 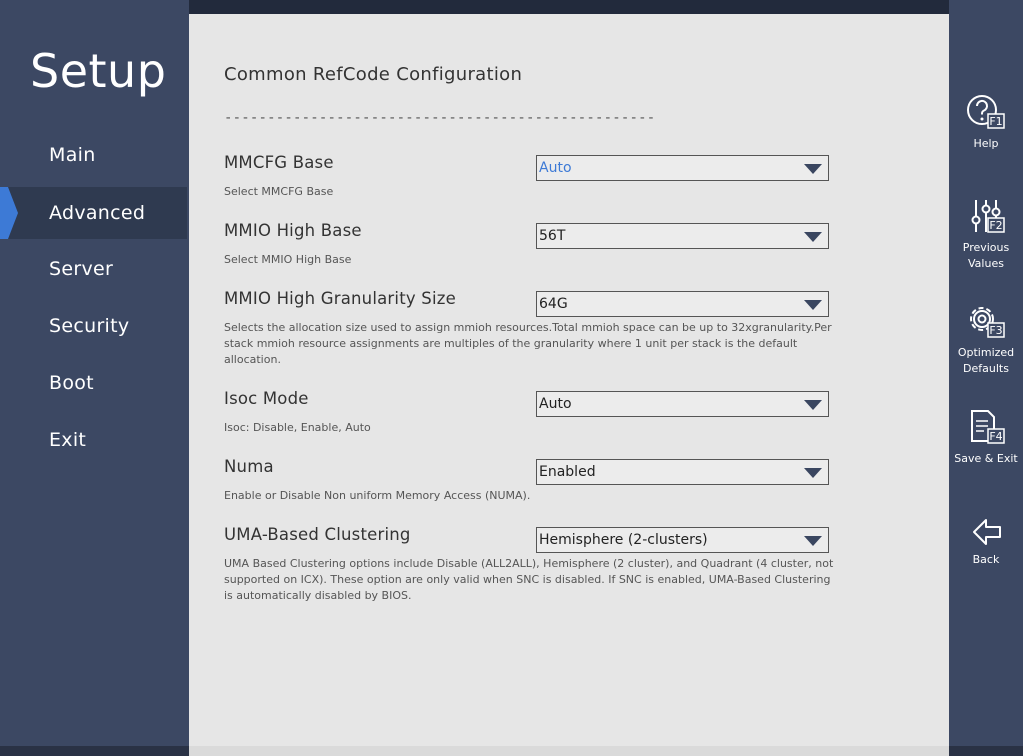 I want to click on select-uma-clustering: Hemisphere (2-clusters), so click(x=682, y=540).